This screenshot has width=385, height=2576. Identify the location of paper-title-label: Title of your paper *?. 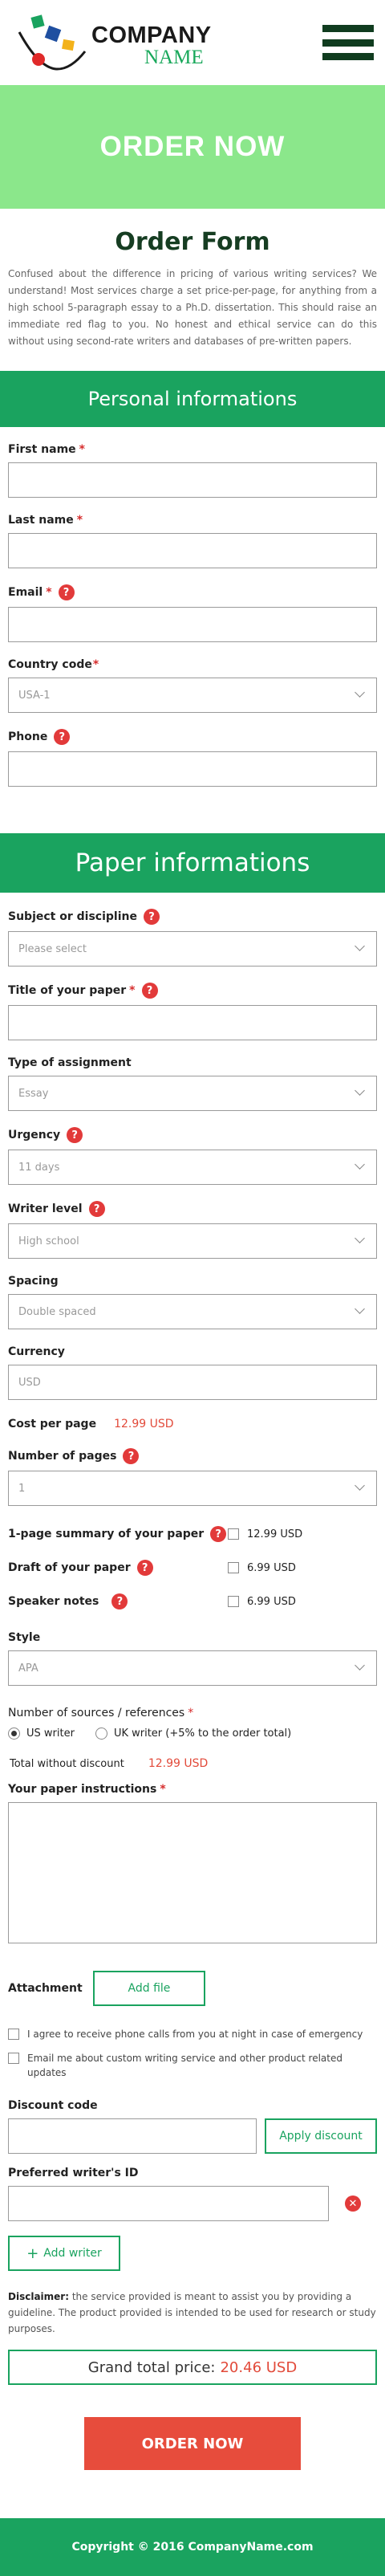
(192, 991).